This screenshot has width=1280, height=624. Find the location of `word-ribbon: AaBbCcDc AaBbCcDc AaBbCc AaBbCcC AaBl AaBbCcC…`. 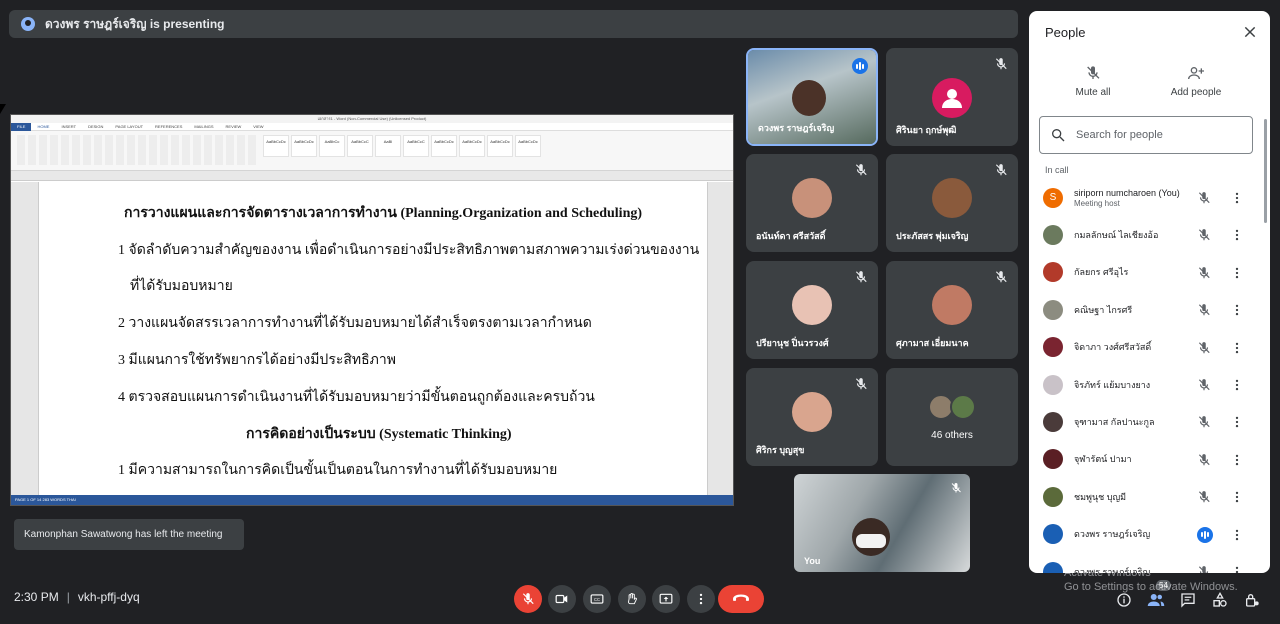

word-ribbon: AaBbCcDc AaBbCcDc AaBbCc AaBbCcC AaBl AaBbCcC… is located at coordinates (372, 151).